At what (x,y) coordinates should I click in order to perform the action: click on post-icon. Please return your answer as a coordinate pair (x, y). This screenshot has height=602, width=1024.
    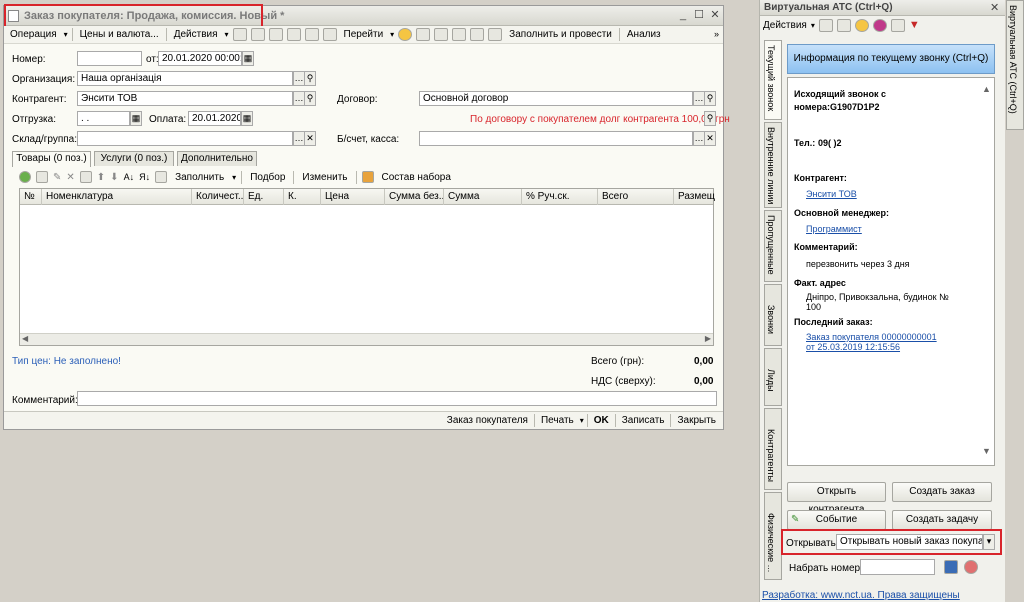
    Looking at the image, I should click on (293, 34).